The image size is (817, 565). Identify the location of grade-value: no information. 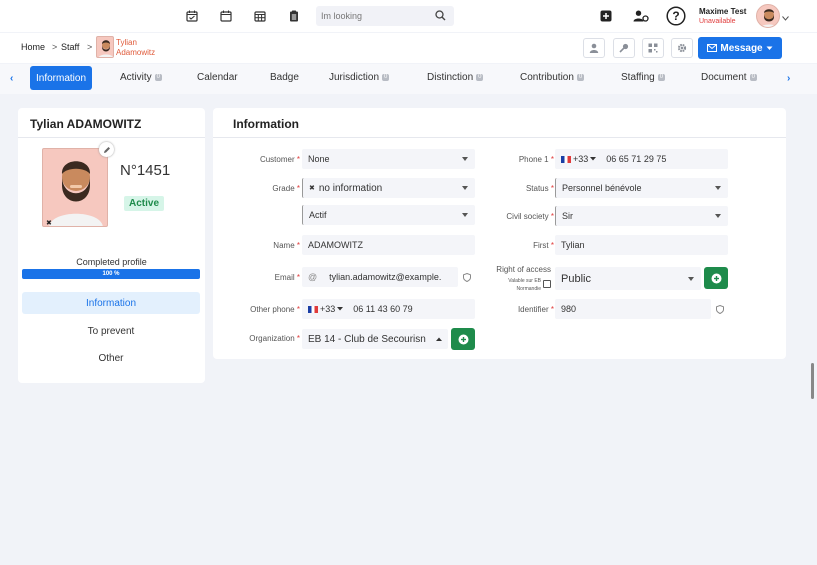
(350, 188).